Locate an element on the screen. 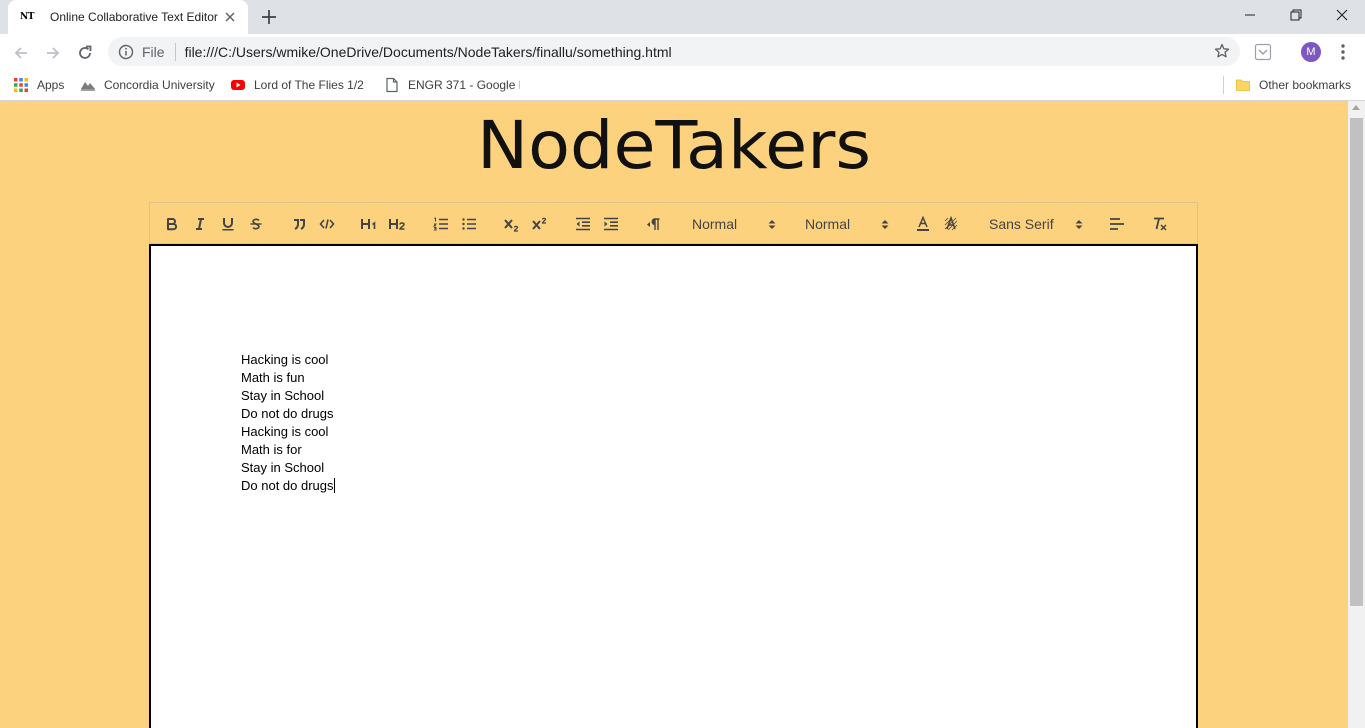 Image resolution: width=1365 pixels, height=728 pixels. nodetakers-logo: NodeTakers is located at coordinates (674, 145).